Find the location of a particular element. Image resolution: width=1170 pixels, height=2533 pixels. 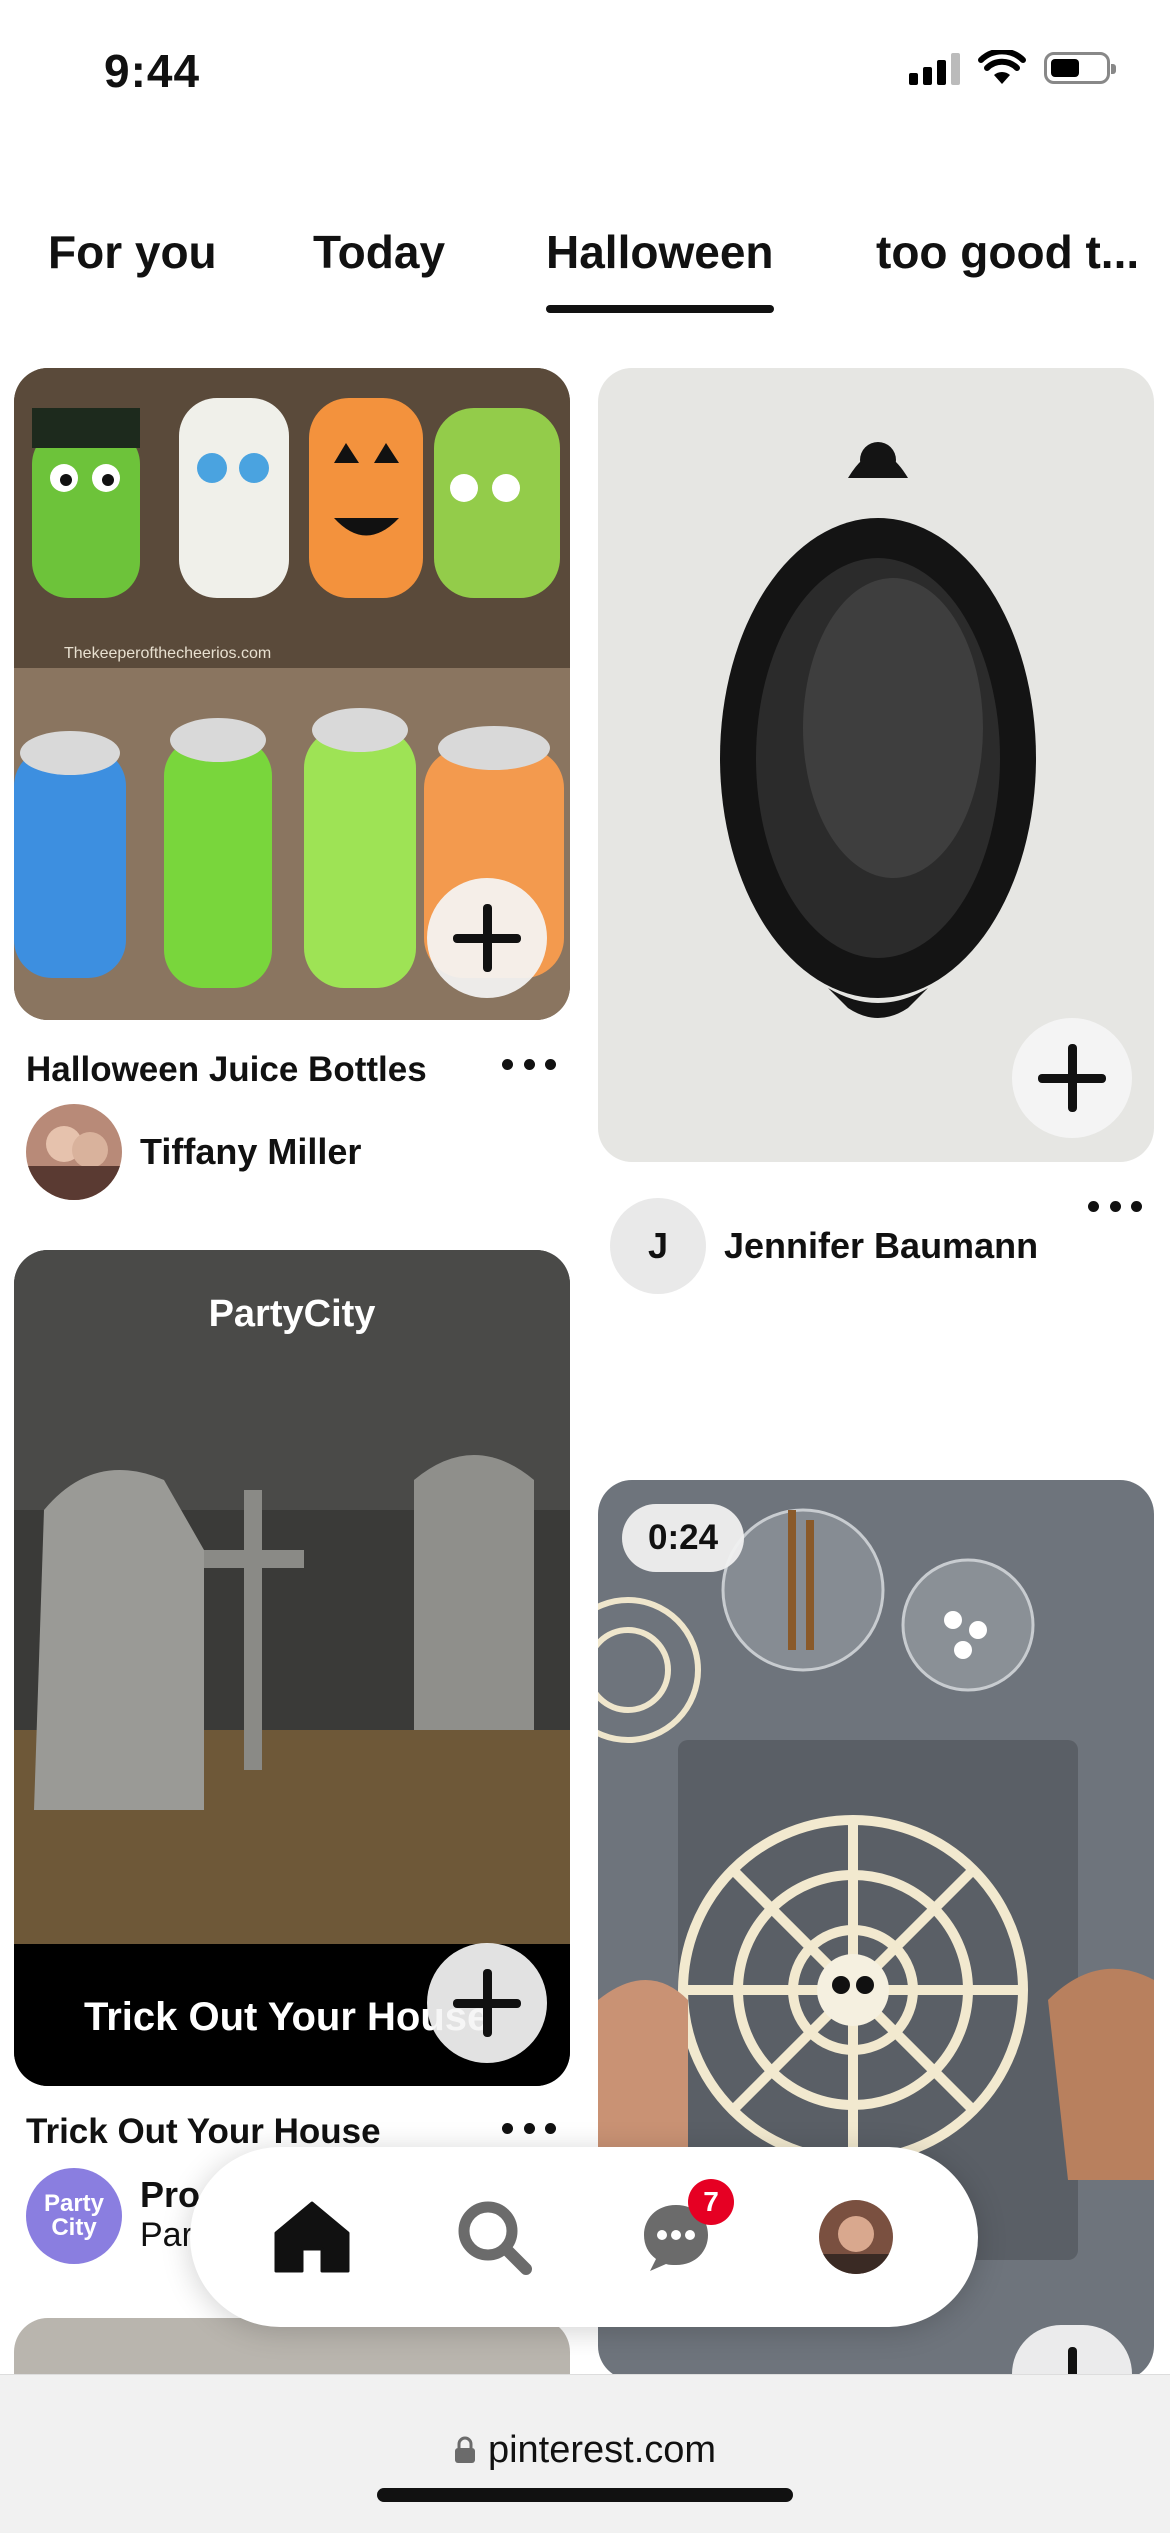

browser-url-bar: pinterest.com is located at coordinates (585, 2453).